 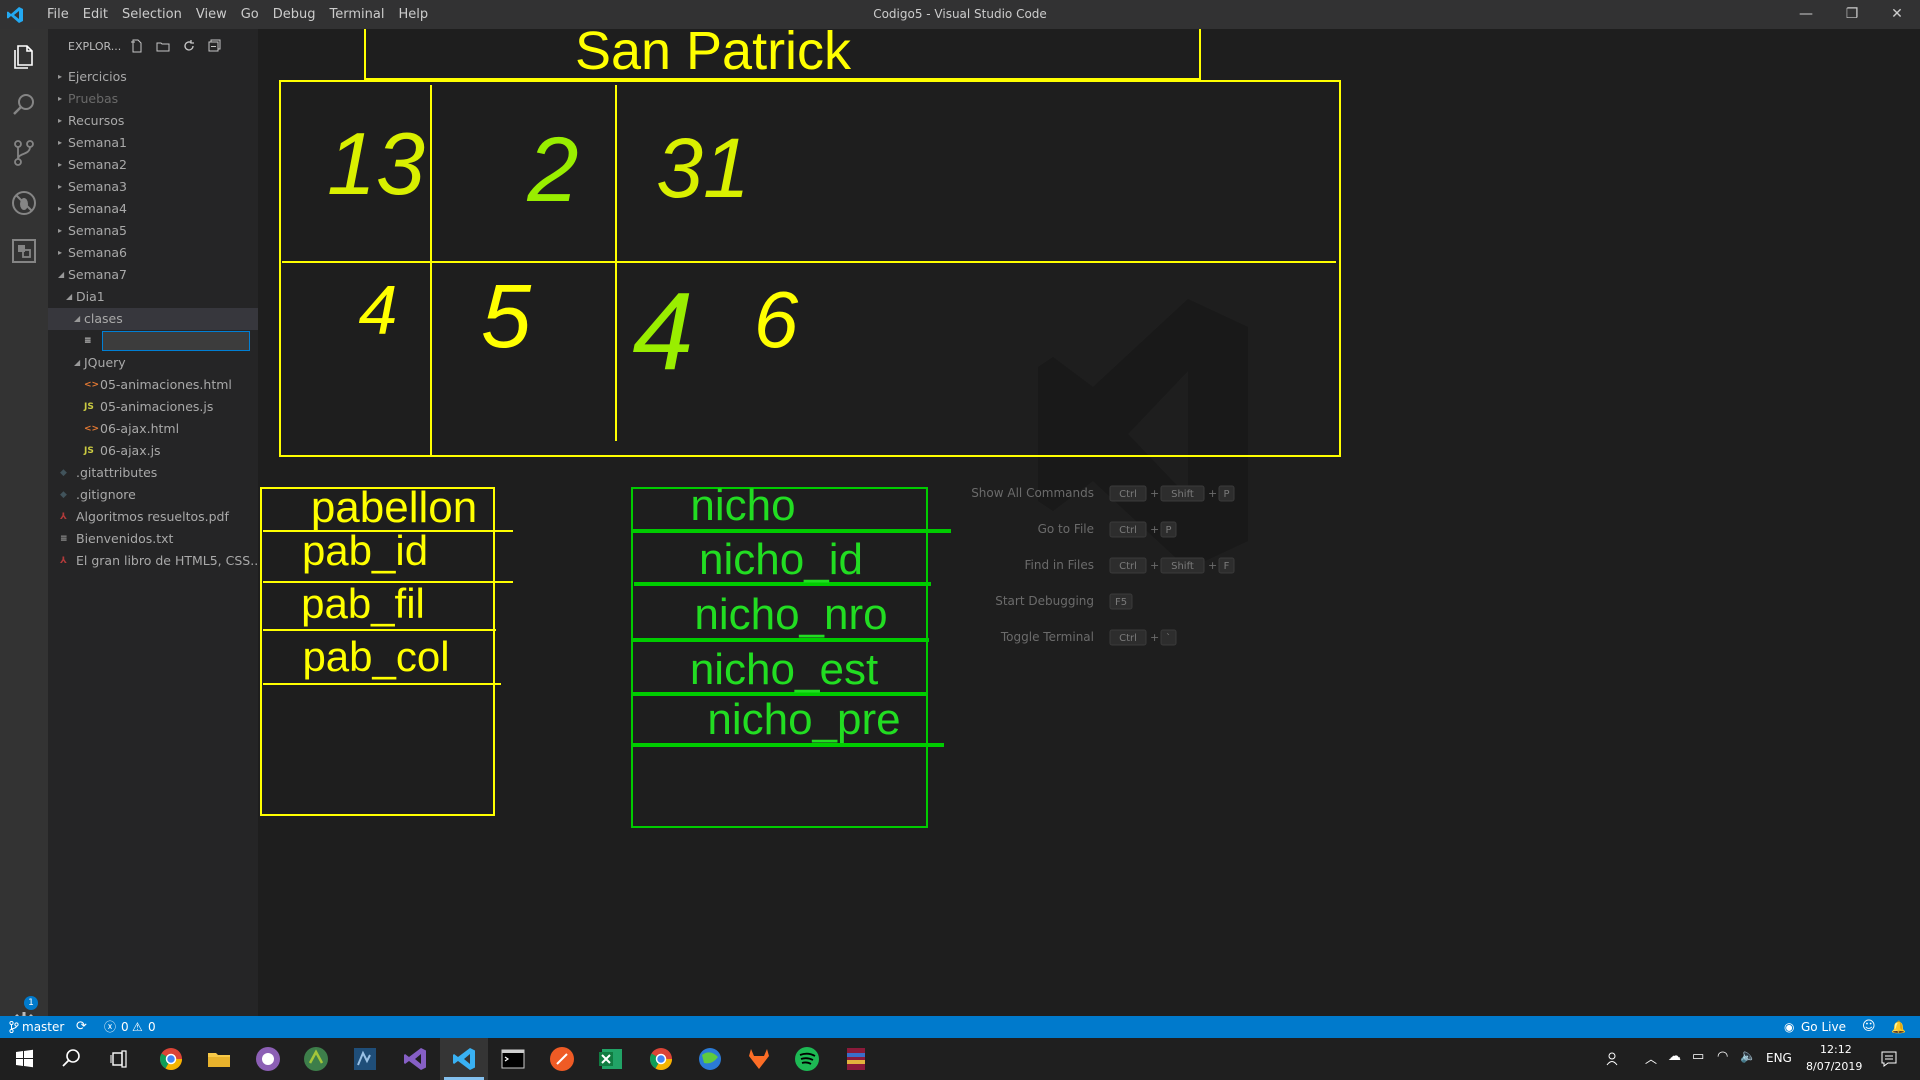 I want to click on extensions-icon, so click(x=24, y=251).